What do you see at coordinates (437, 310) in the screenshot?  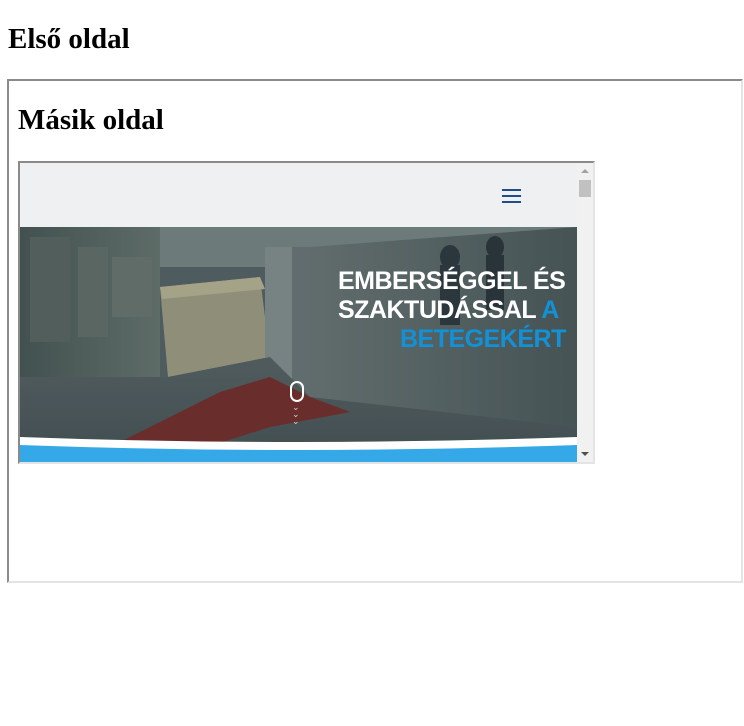 I see `hero-headline-line2: SZAKTUDÁSSAL` at bounding box center [437, 310].